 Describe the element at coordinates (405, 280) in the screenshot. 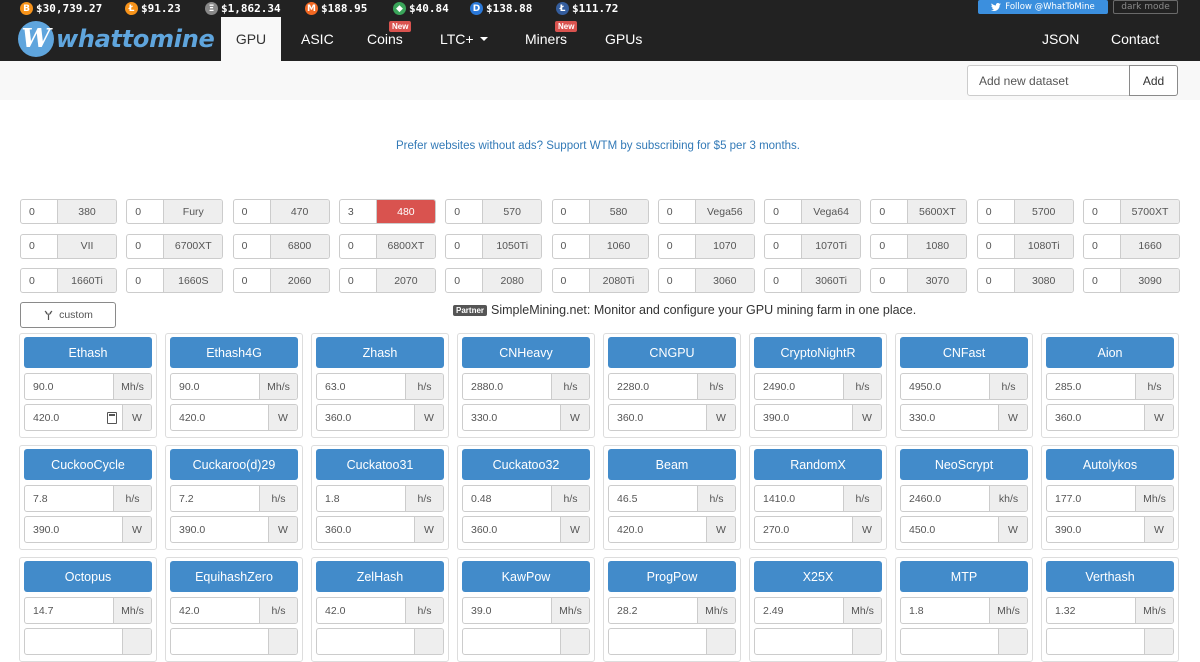

I see `gpu-model-toggle: 2070` at that location.